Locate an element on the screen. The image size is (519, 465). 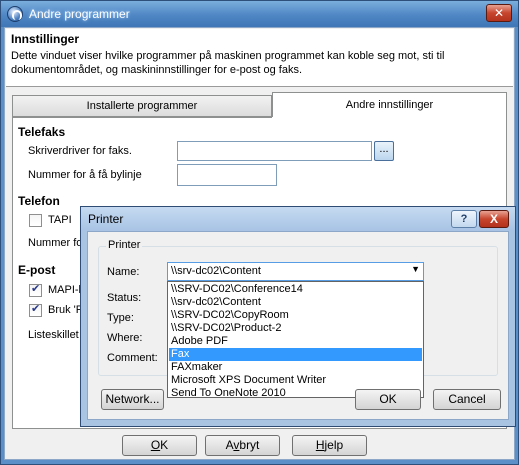
cancel-button: Avbryt is located at coordinates (242, 445).